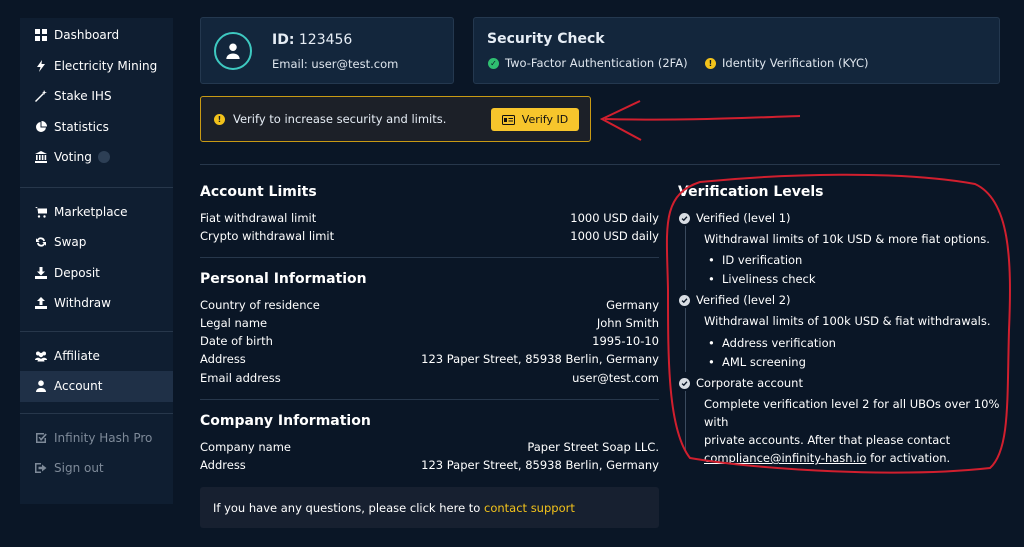  I want to click on sidebar-item-electricity-mining: Electricity Mining, so click(96, 66).